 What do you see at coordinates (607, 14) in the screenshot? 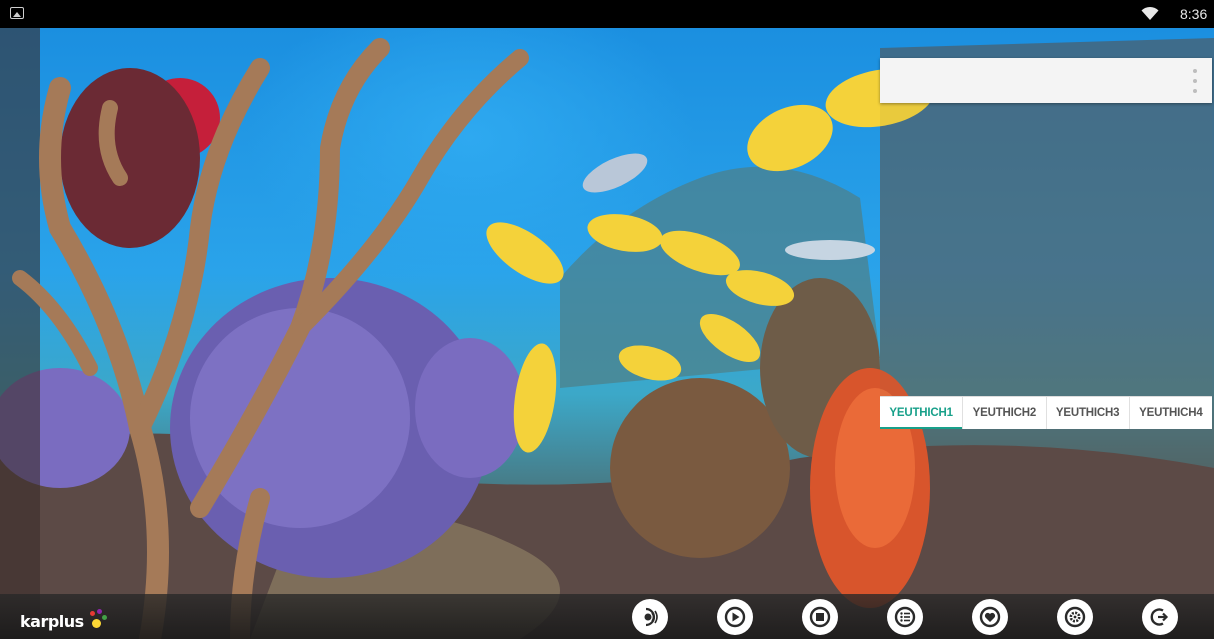
I see `status-bar: 8:36` at bounding box center [607, 14].